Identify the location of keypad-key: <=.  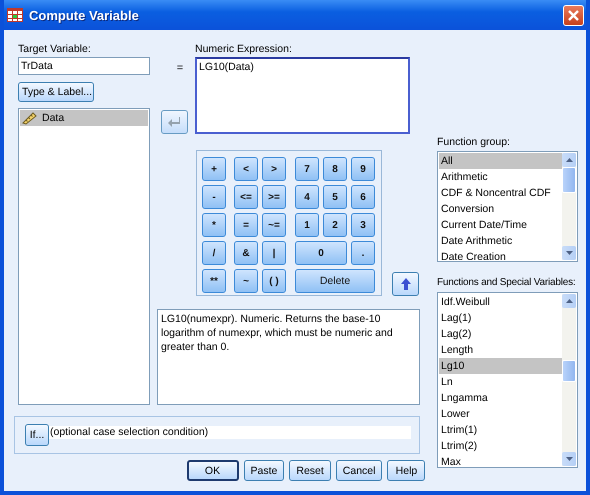
(246, 197).